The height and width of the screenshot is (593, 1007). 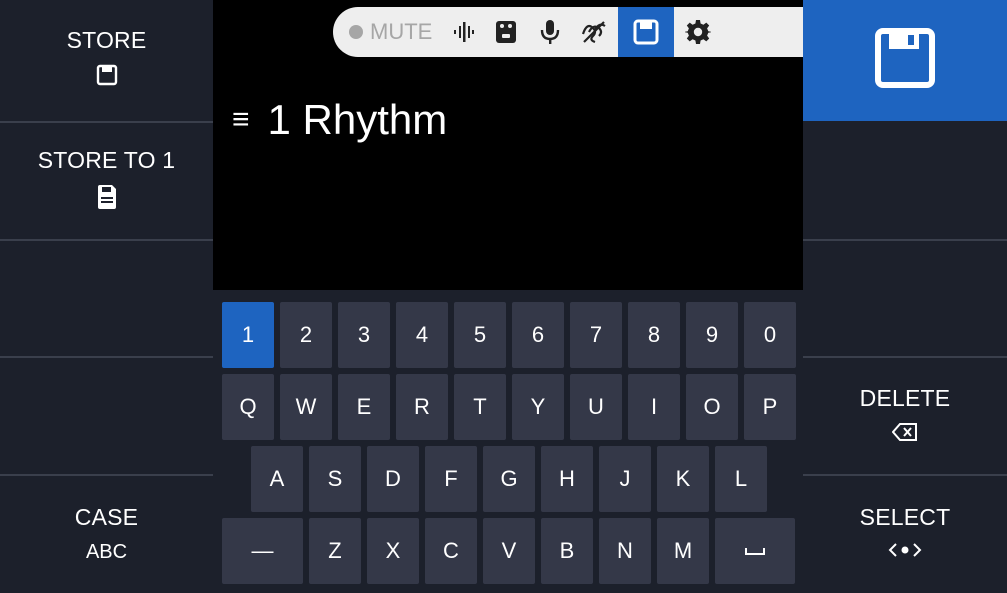 I want to click on key-o: O, so click(x=712, y=407).